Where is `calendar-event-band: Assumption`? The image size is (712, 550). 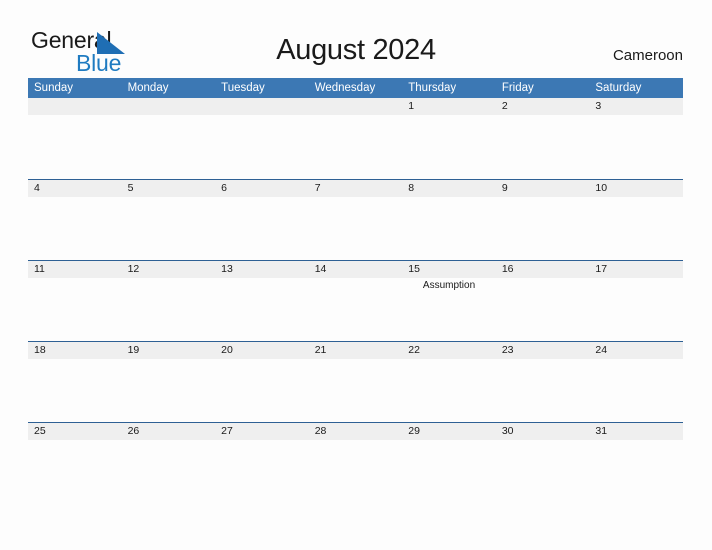 calendar-event-band: Assumption is located at coordinates (355, 309).